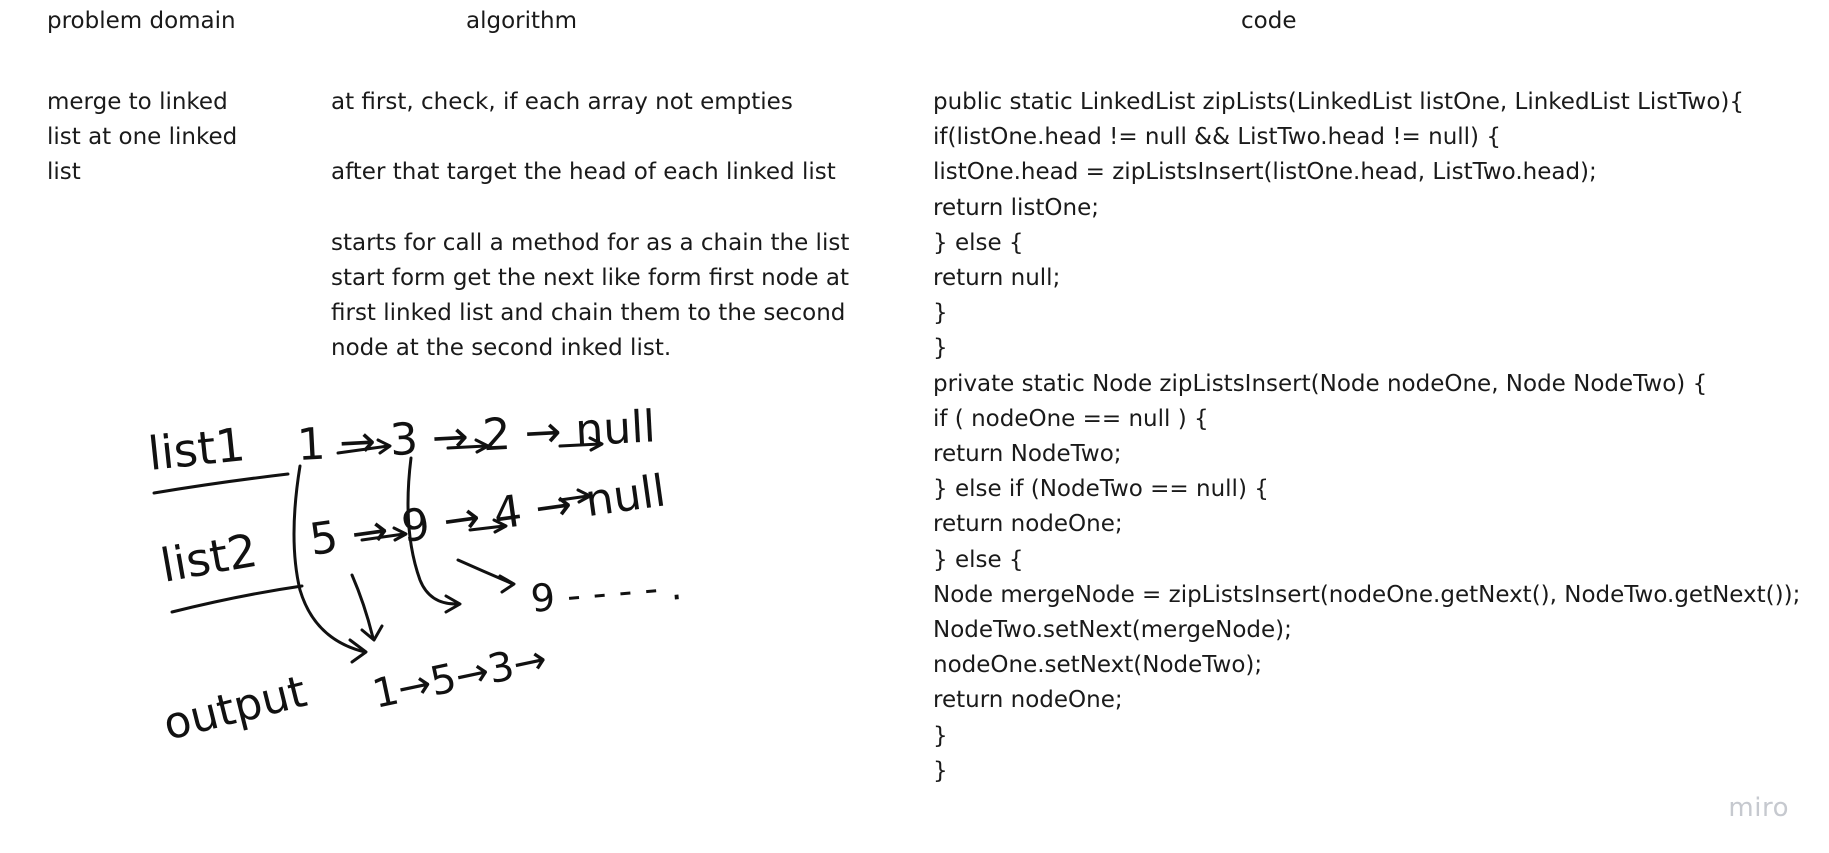  I want to click on problem-domain-text: merge to linked list at one linked list, so click(142, 138).